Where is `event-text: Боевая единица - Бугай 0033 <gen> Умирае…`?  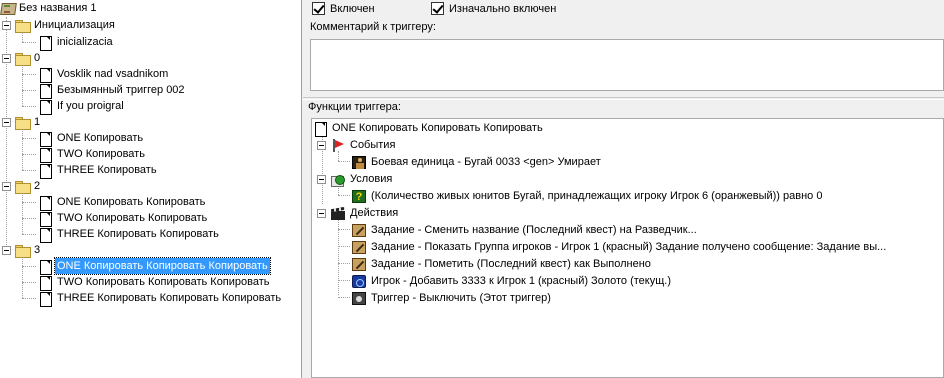
event-text: Боевая единица - Бугай 0033 <gen> Умирае… is located at coordinates (486, 162).